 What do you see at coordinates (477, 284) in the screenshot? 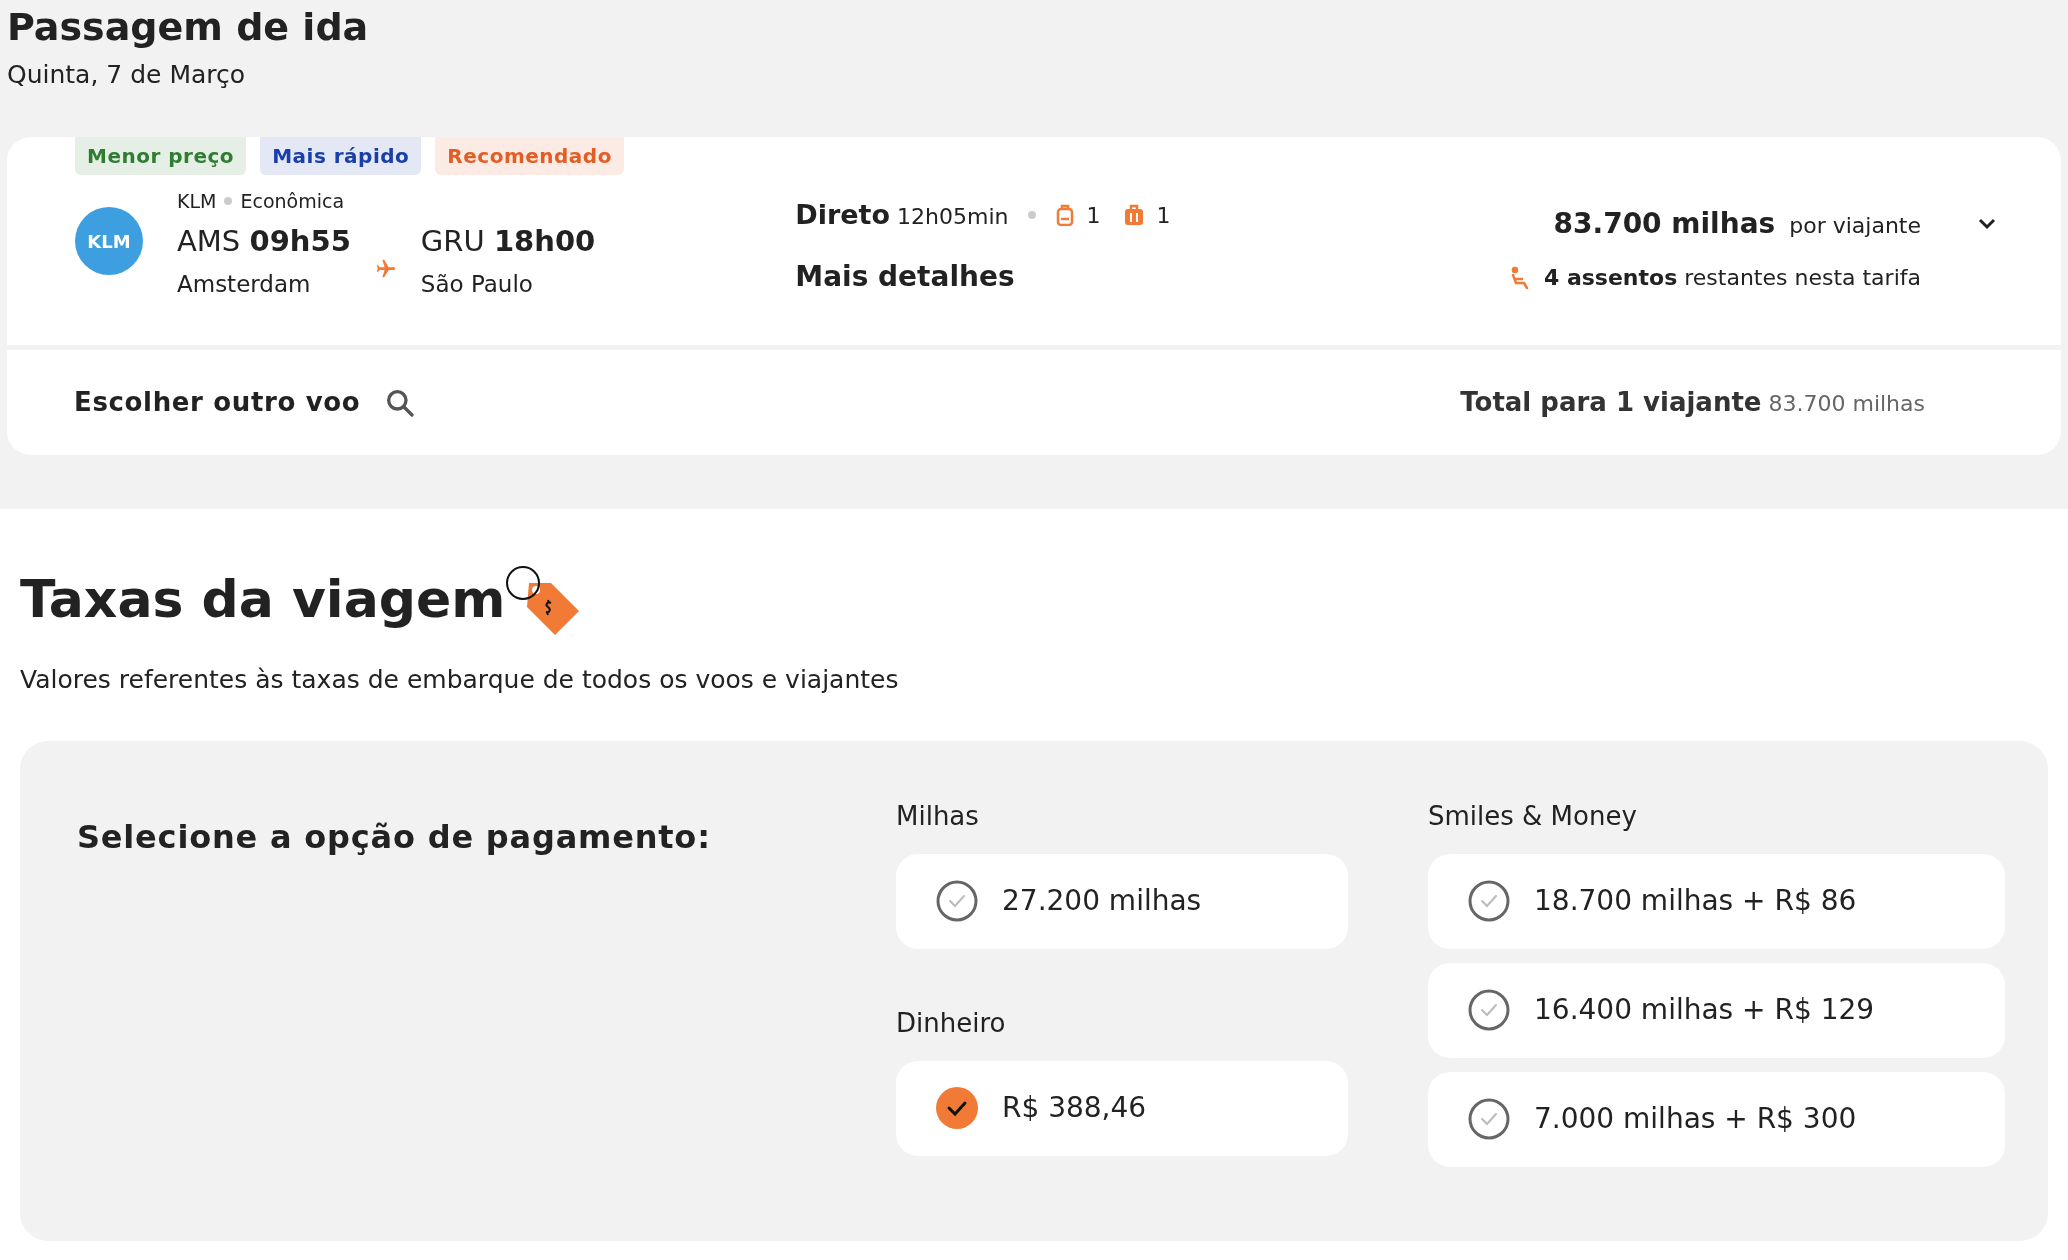
I see `arrival-city: São Paulo` at bounding box center [477, 284].